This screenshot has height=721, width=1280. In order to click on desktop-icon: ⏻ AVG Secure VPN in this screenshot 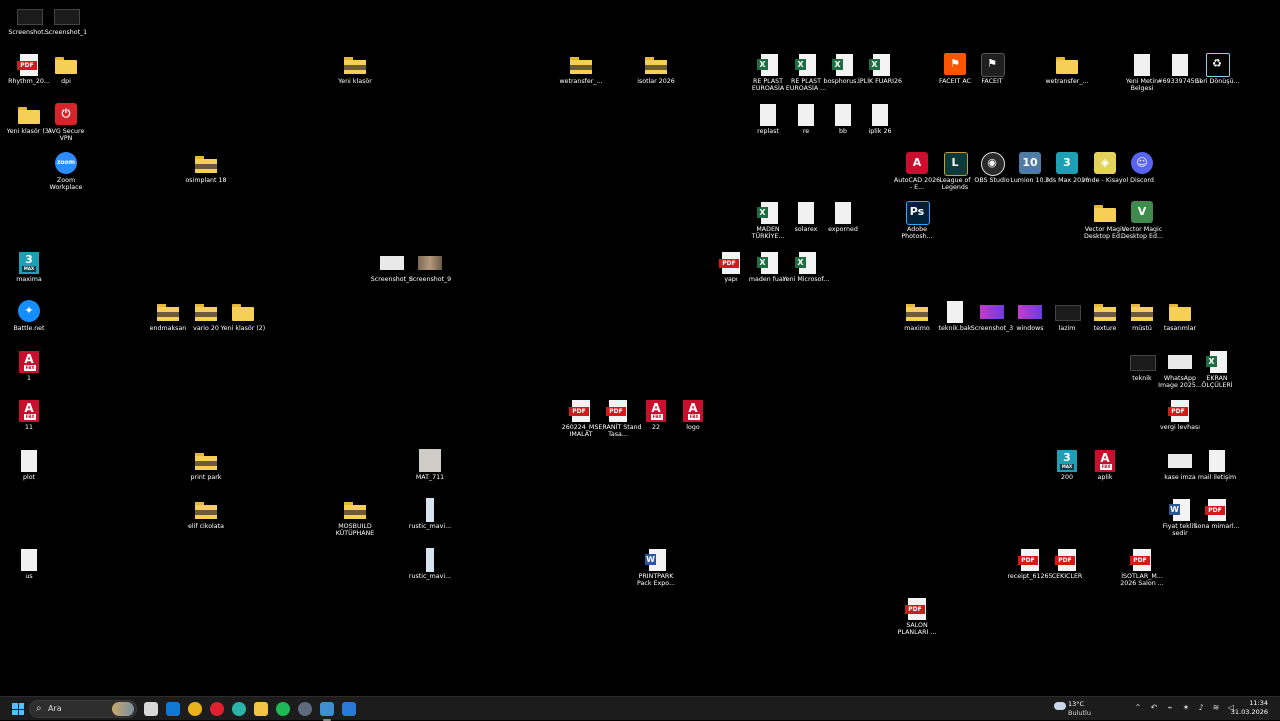, I will do `click(66, 123)`.